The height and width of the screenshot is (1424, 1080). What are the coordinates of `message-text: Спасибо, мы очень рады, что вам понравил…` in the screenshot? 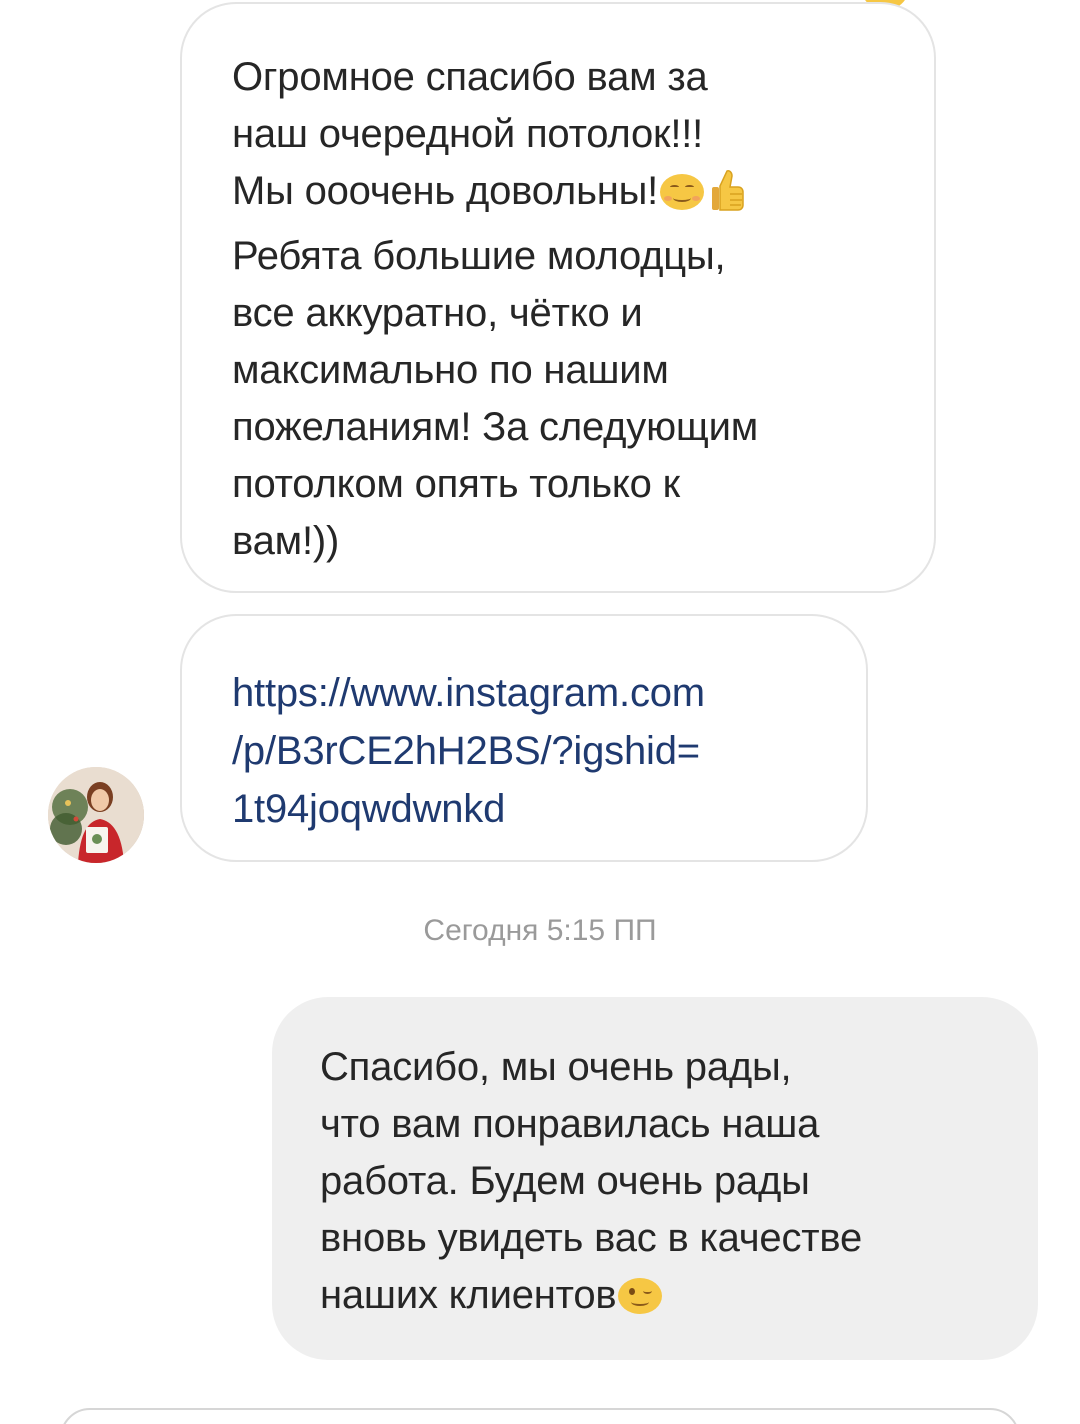 It's located at (591, 1181).